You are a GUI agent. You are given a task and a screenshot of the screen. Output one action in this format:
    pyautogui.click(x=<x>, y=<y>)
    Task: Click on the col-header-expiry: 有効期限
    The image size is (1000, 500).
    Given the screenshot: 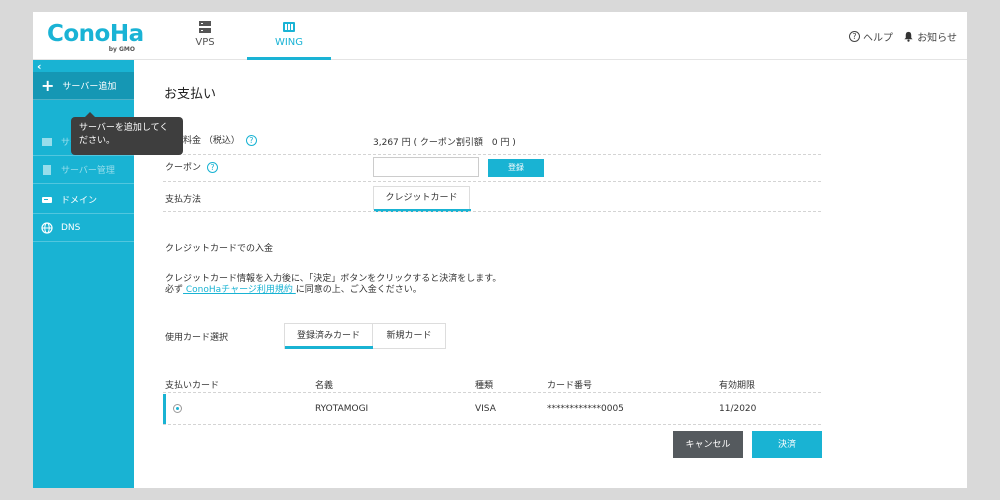 What is the action you would take?
    pyautogui.click(x=737, y=386)
    